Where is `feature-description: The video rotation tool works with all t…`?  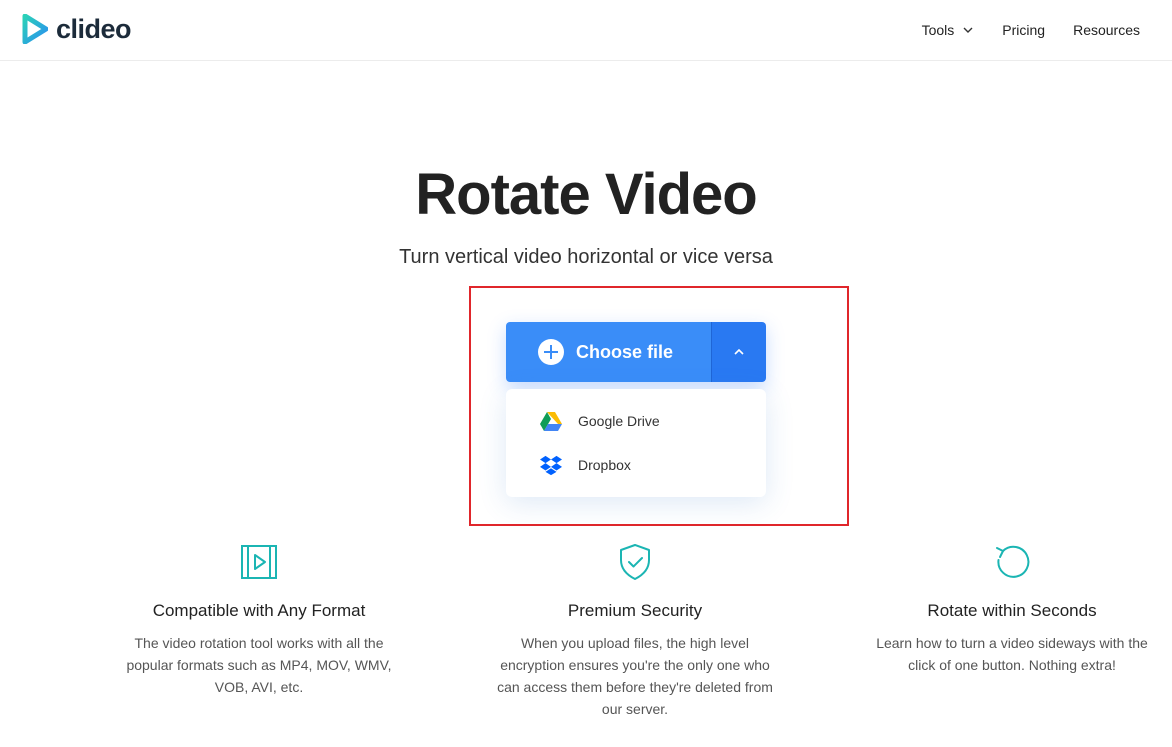
feature-description: The video rotation tool works with all t… is located at coordinates (259, 665).